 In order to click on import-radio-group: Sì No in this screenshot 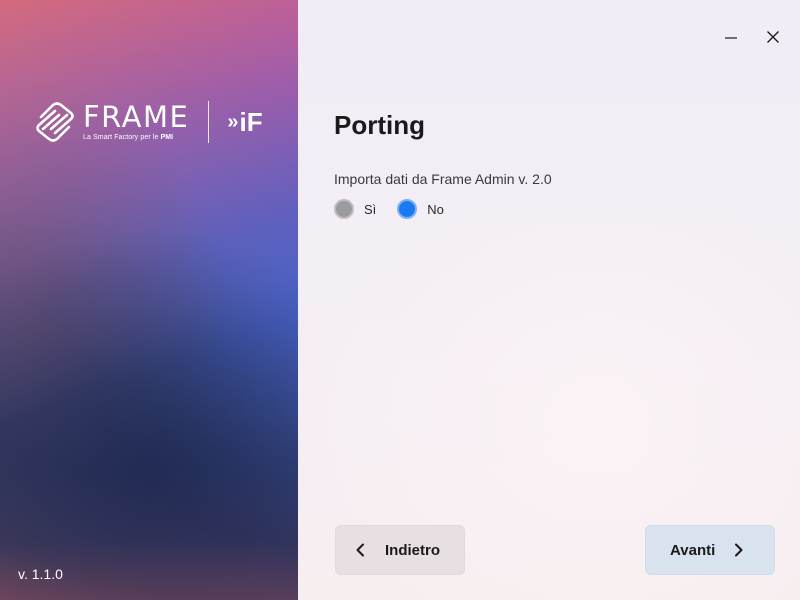, I will do `click(399, 209)`.